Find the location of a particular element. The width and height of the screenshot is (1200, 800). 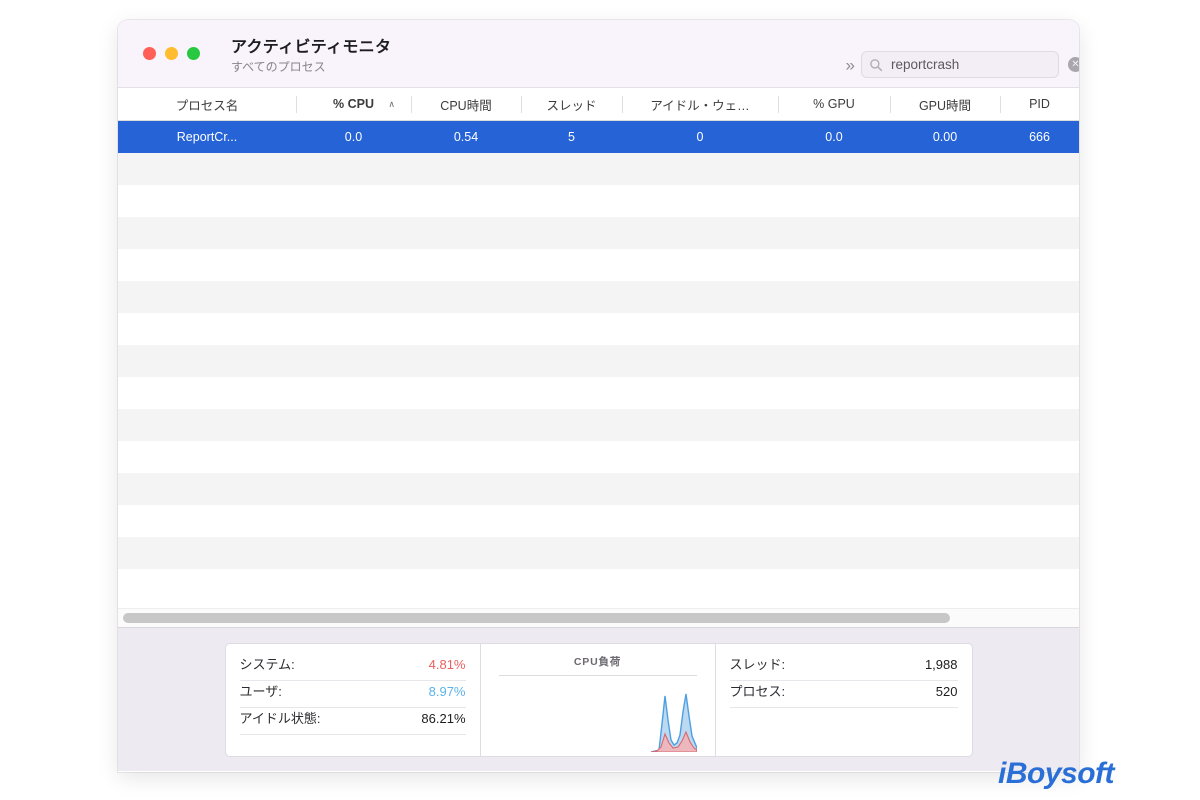

process-counts-card: スレッド: 1,988 プロセス: 520 is located at coordinates (843, 699).